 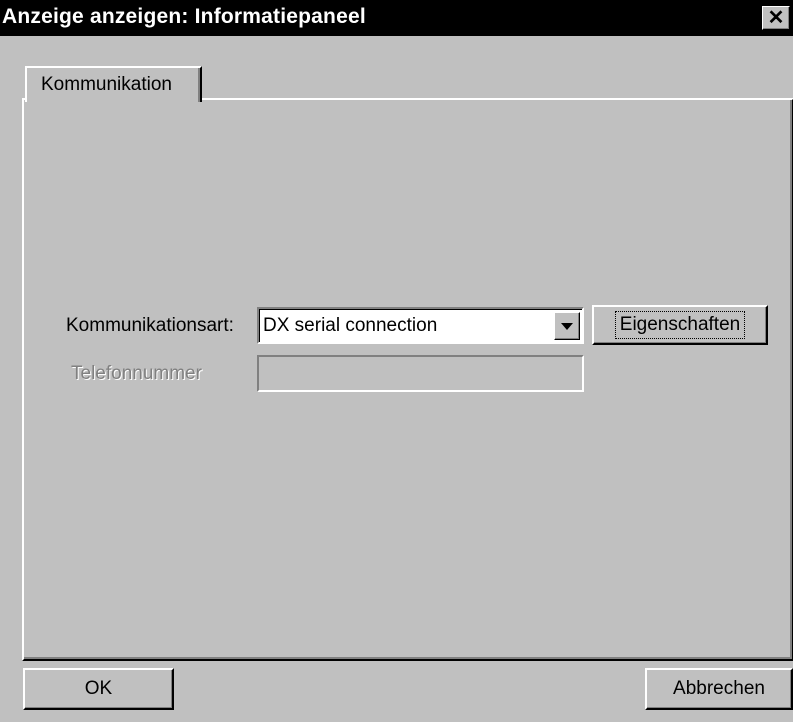 I want to click on properties-button: Eigenschaften, so click(x=680, y=325).